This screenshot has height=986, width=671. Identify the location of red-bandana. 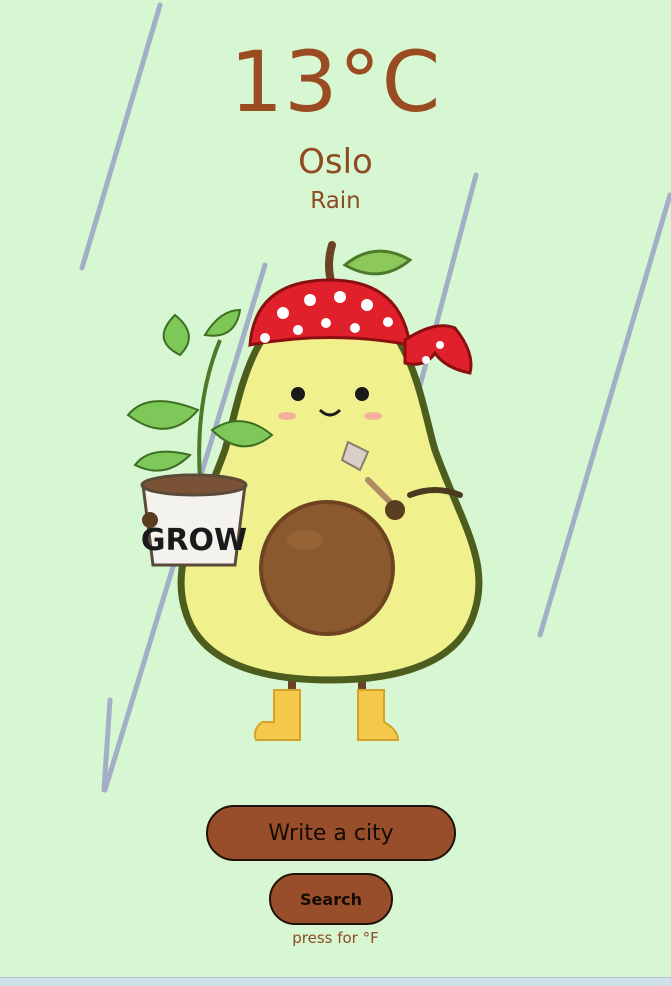
(330, 312).